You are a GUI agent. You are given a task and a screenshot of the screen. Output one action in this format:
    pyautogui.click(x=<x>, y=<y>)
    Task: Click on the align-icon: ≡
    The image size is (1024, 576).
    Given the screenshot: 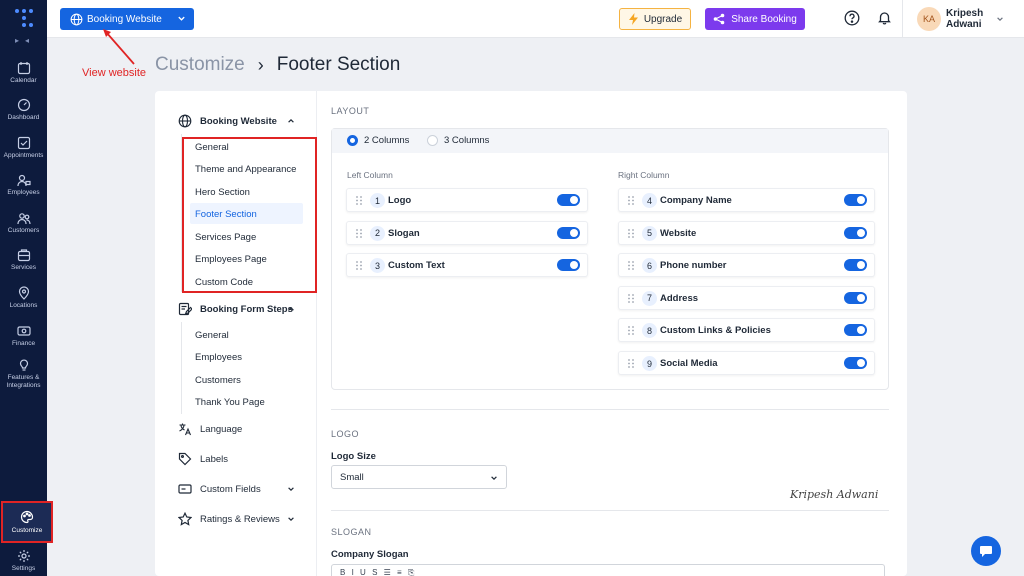 What is the action you would take?
    pyautogui.click(x=400, y=572)
    